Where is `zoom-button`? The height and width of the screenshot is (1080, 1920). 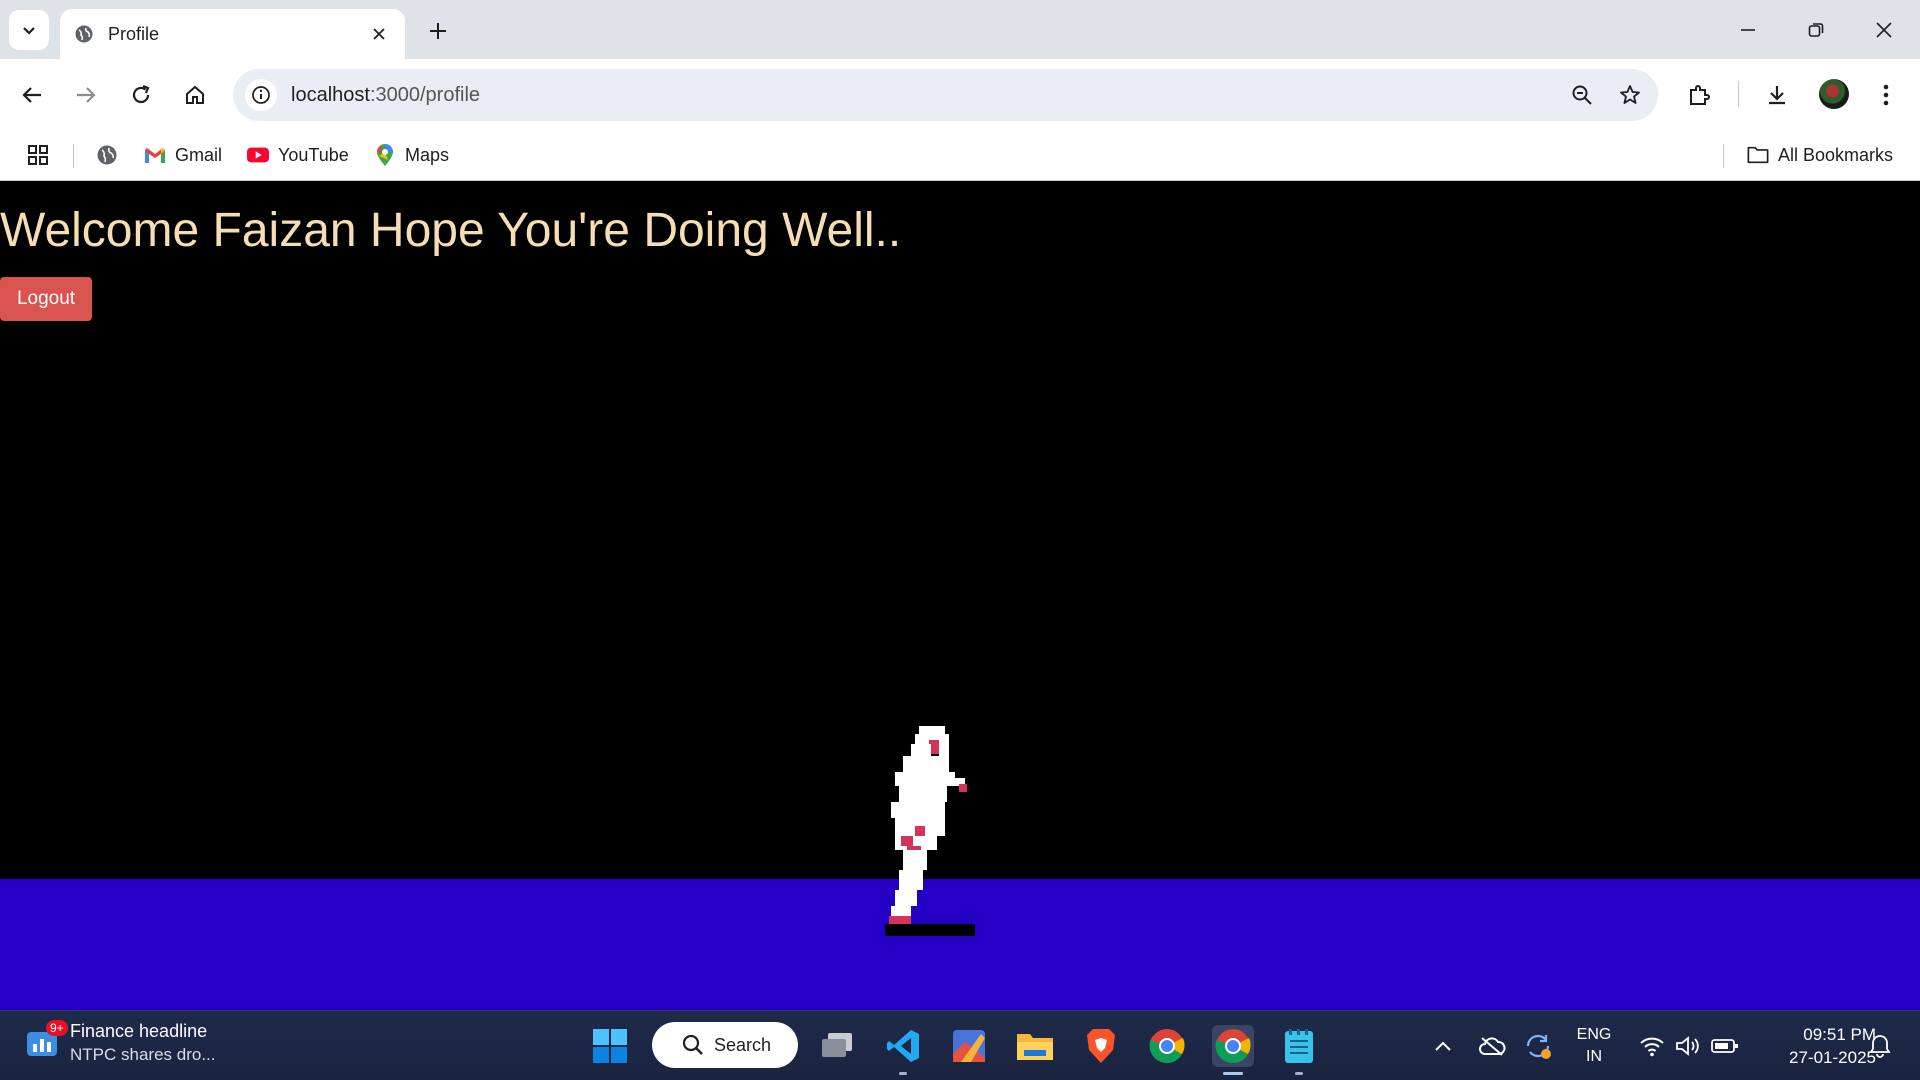 zoom-button is located at coordinates (1582, 95).